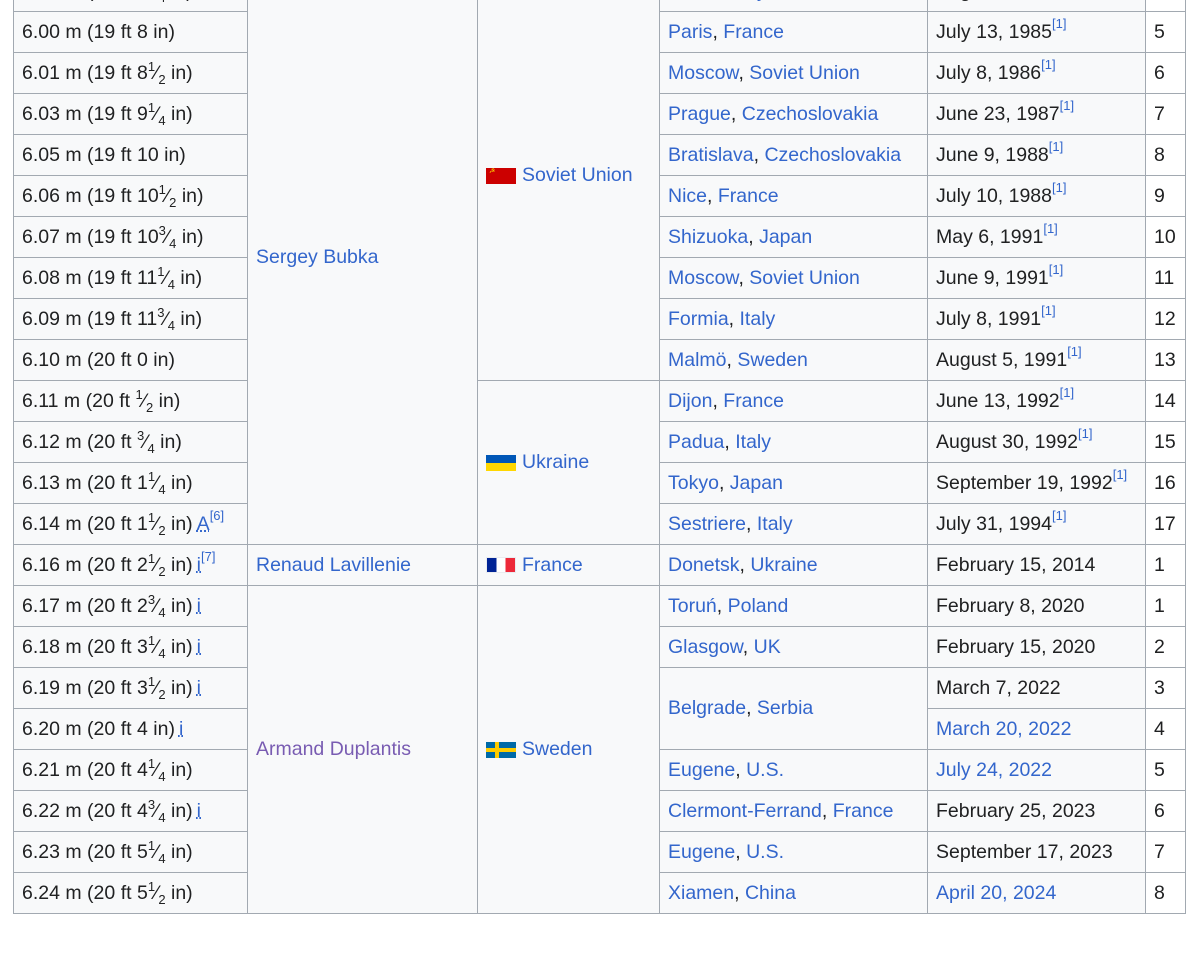 The width and height of the screenshot is (1200, 960). I want to click on nation-link: Soviet Union, so click(577, 175).